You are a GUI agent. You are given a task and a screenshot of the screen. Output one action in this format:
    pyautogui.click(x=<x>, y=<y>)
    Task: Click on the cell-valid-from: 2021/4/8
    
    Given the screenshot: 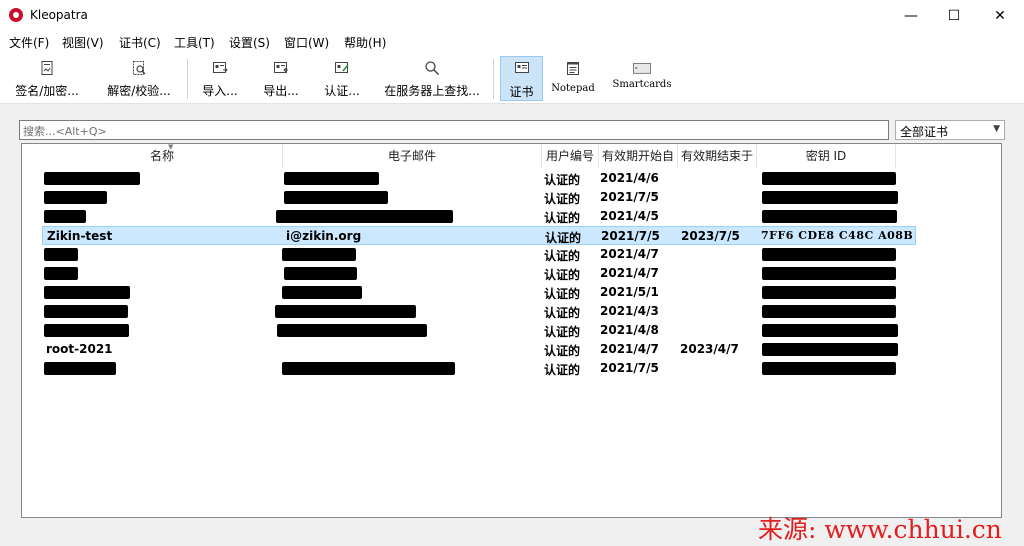 What is the action you would take?
    pyautogui.click(x=629, y=330)
    